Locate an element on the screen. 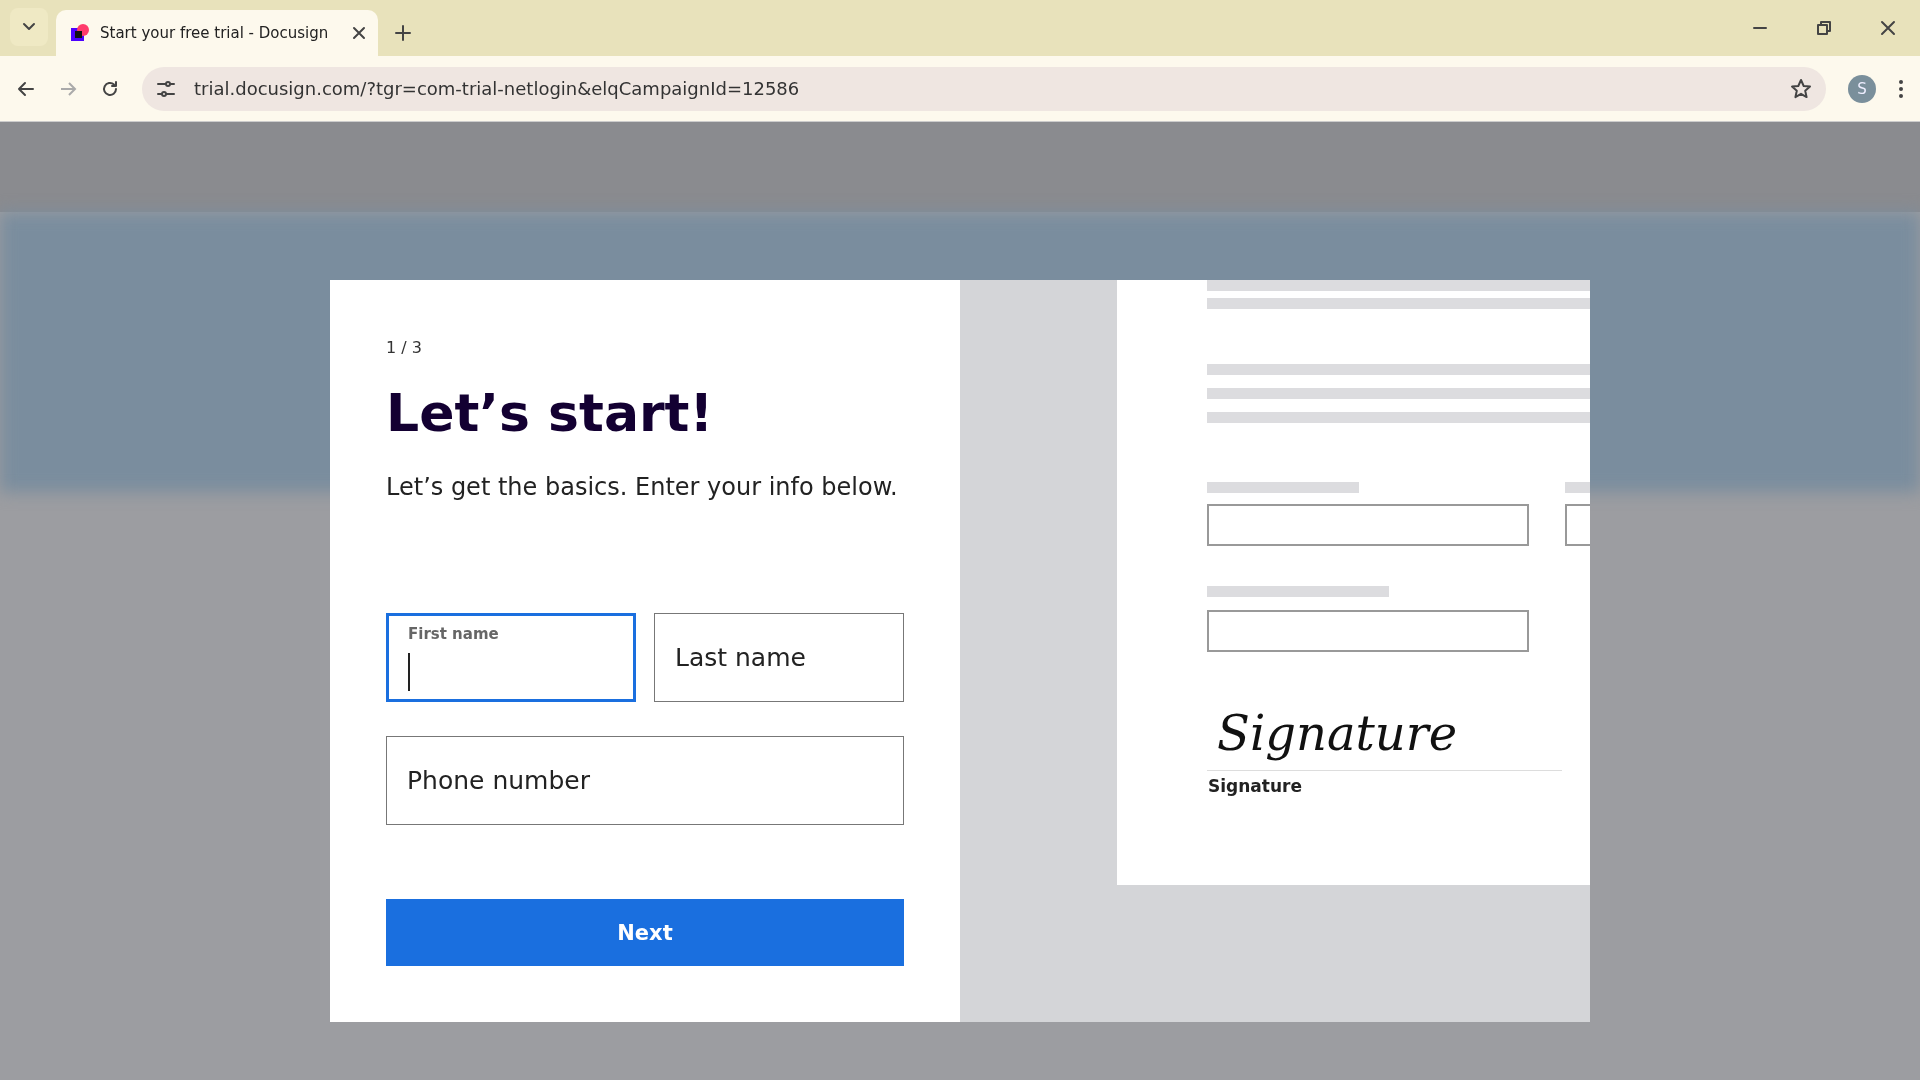 The image size is (1920, 1080). chevron-down-icon is located at coordinates (29, 27).